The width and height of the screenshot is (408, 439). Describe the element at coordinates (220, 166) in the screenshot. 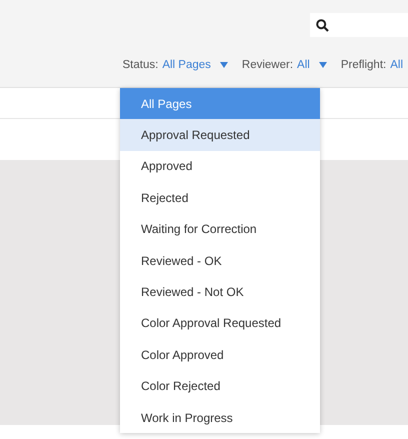

I see `menu-item: Approved` at that location.